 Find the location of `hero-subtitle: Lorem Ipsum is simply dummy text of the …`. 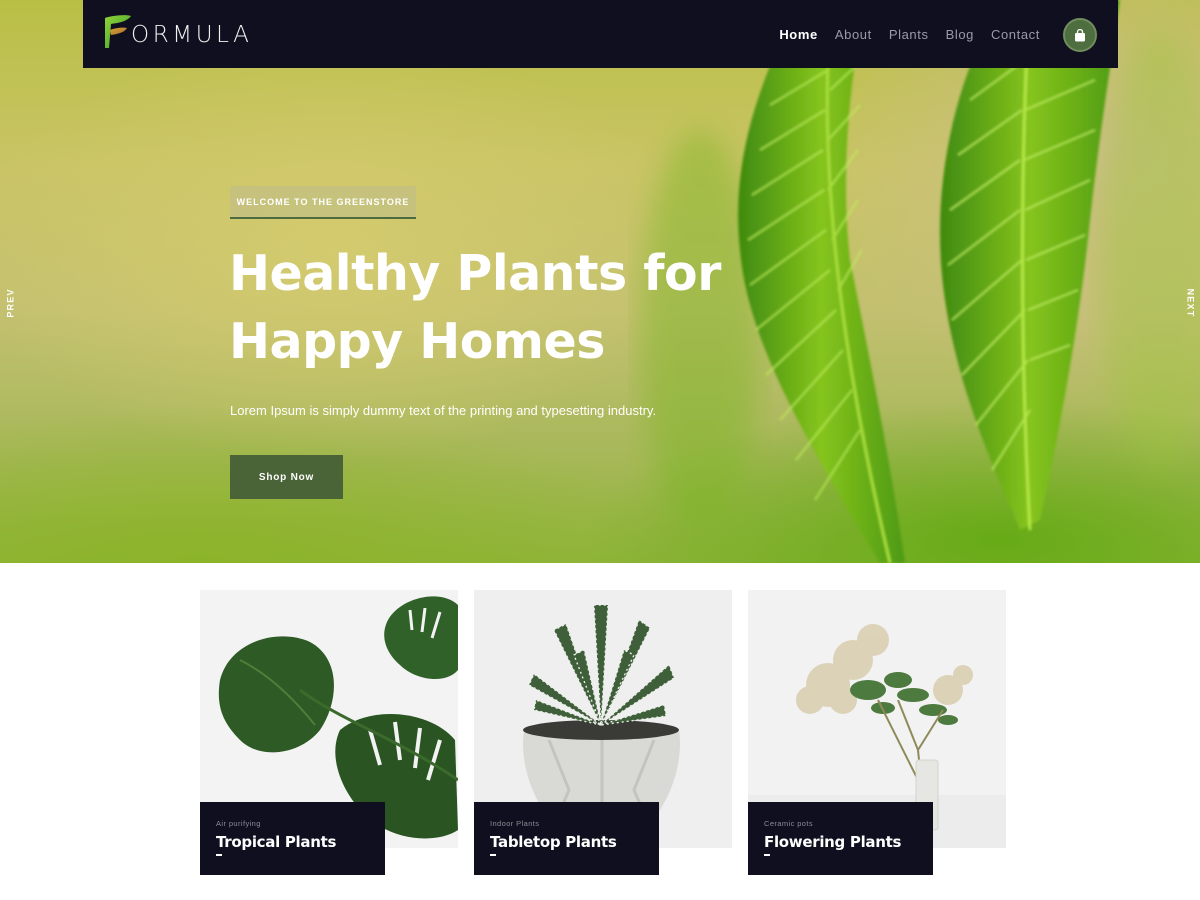

hero-subtitle: Lorem Ipsum is simply dummy text of the … is located at coordinates (443, 410).